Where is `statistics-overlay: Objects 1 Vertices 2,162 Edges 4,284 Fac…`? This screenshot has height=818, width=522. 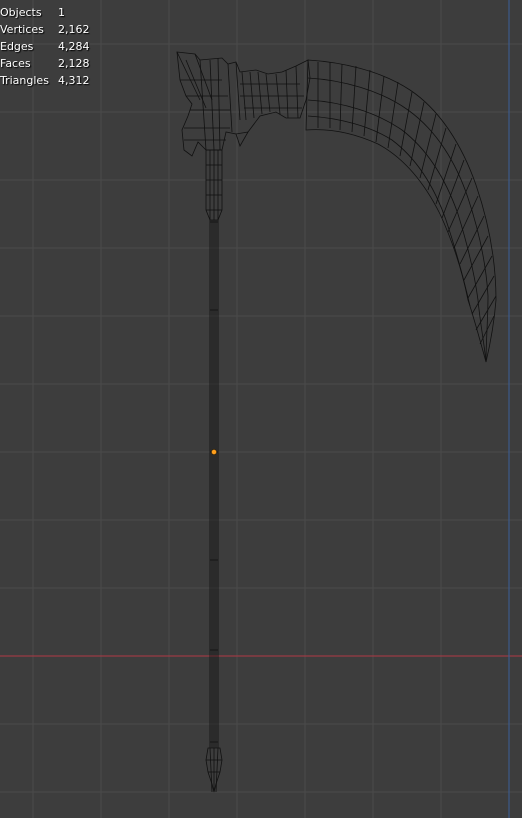 statistics-overlay: Objects 1 Vertices 2,162 Edges 4,284 Fac… is located at coordinates (45, 46).